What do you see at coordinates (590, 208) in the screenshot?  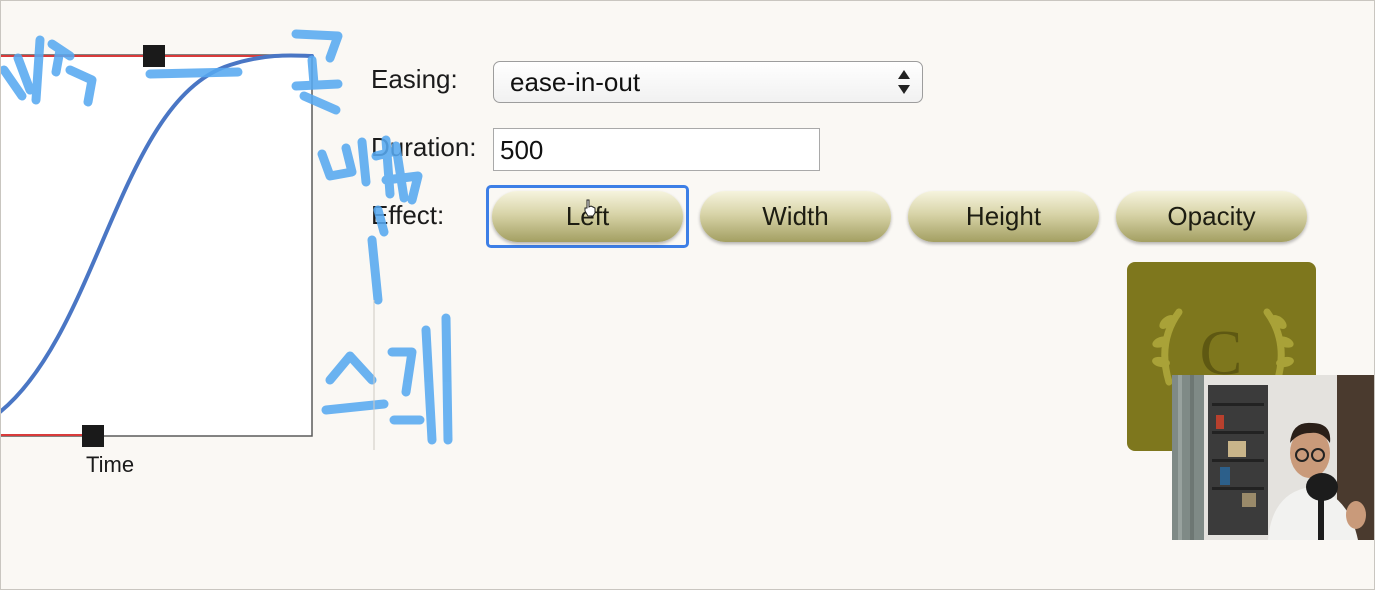 I see `hand-cursor-icon` at bounding box center [590, 208].